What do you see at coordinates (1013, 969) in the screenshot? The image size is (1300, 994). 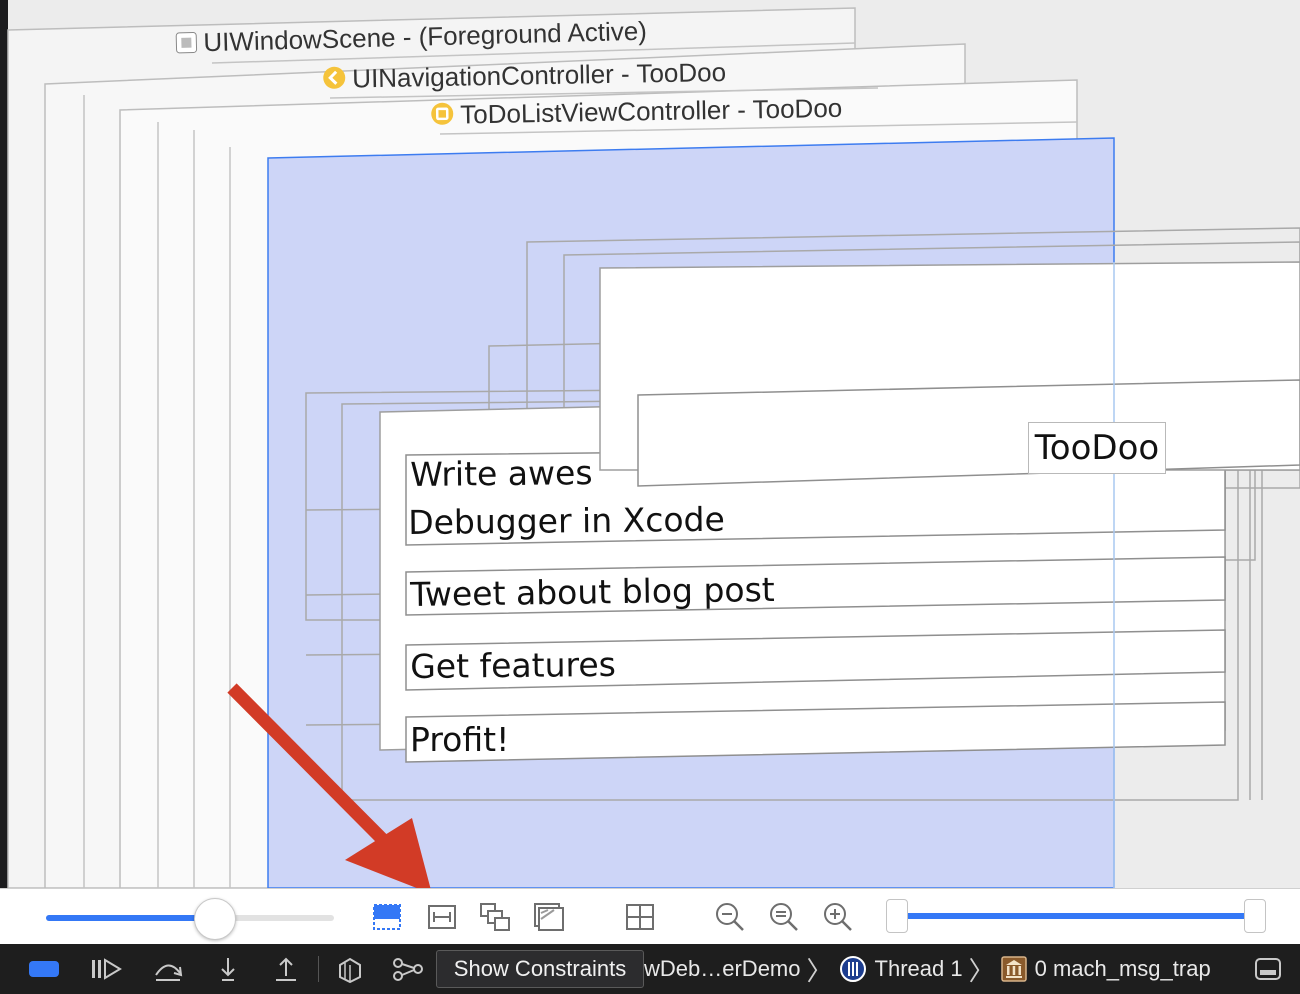 I see `stack-frame-icon` at bounding box center [1013, 969].